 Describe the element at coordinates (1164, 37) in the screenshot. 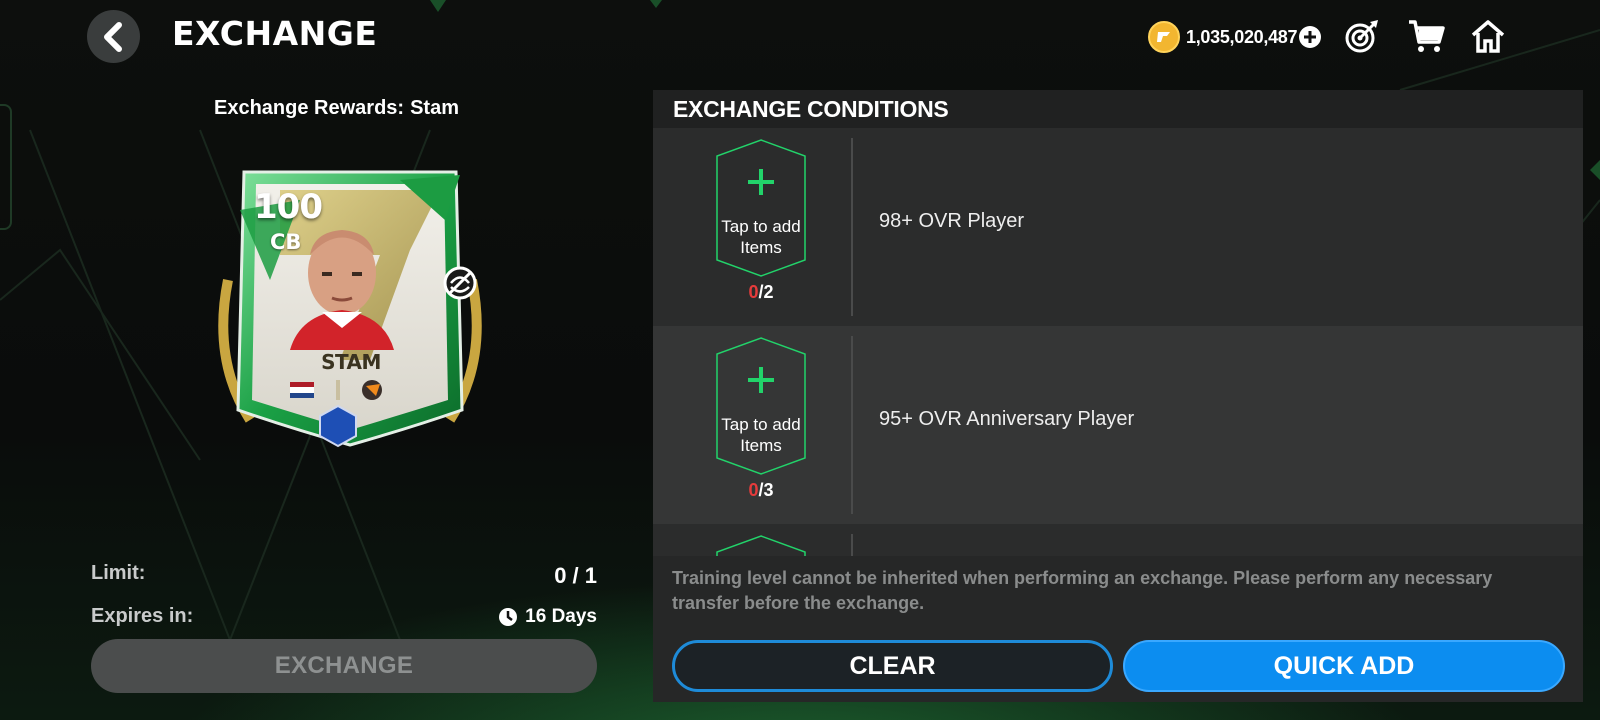

I see `fc-points-coin-icon` at that location.